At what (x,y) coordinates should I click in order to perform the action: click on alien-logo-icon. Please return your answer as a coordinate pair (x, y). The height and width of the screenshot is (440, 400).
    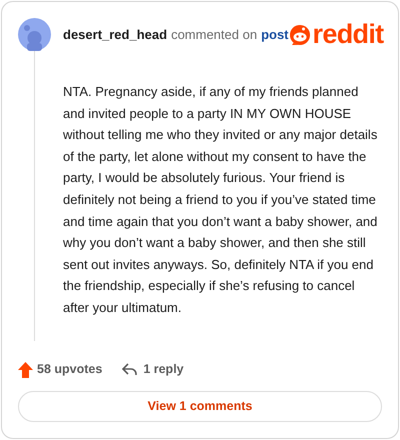
    Looking at the image, I should click on (299, 35).